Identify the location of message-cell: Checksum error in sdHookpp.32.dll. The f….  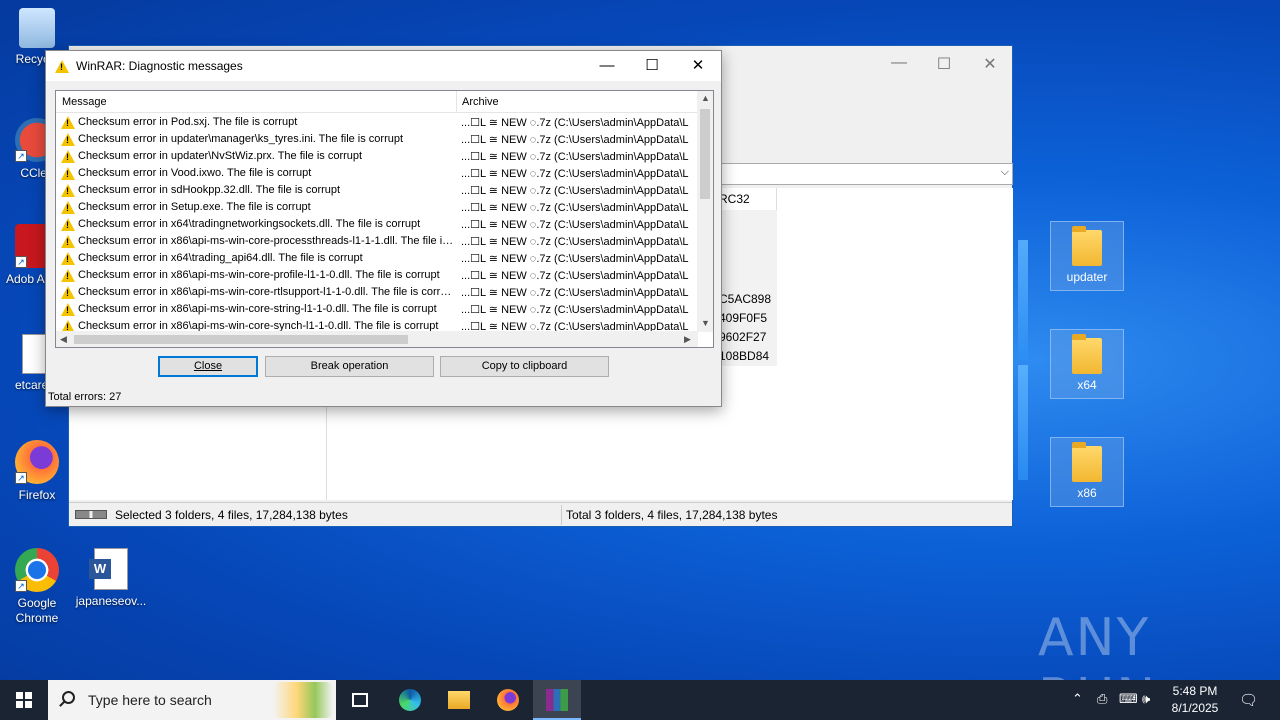
(209, 190).